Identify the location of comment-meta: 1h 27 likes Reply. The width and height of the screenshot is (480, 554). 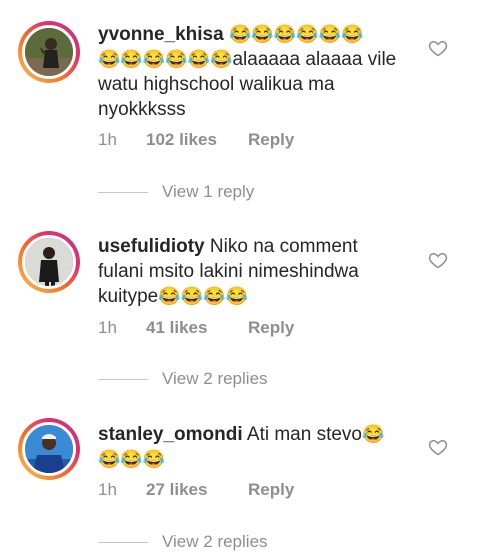
(196, 490).